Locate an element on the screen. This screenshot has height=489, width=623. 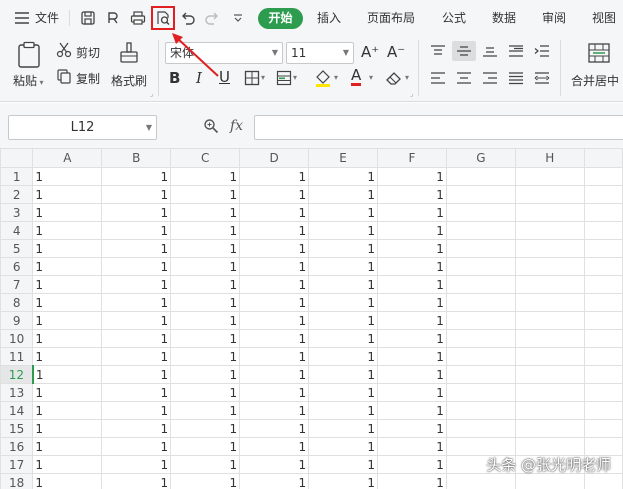
row-header: 7 is located at coordinates (17, 284).